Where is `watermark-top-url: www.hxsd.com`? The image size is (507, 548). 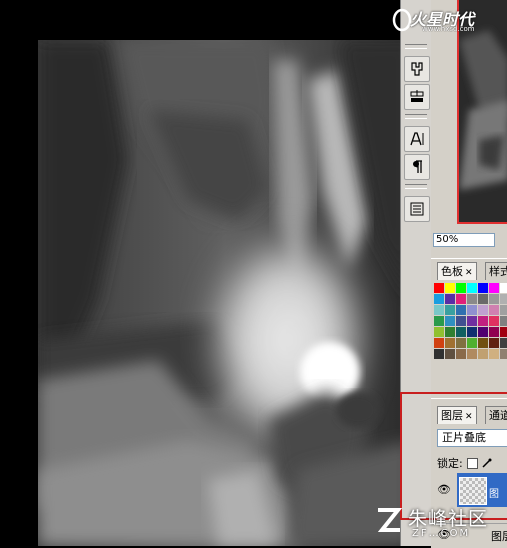 watermark-top-url: www.hxsd.com is located at coordinates (448, 29).